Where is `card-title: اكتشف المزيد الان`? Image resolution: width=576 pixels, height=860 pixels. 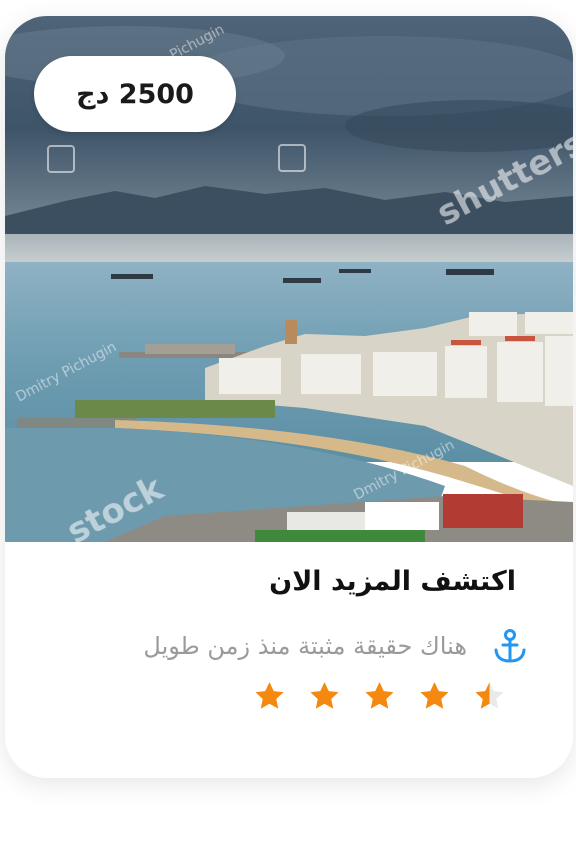 card-title: اكتشف المزيد الان is located at coordinates (392, 581).